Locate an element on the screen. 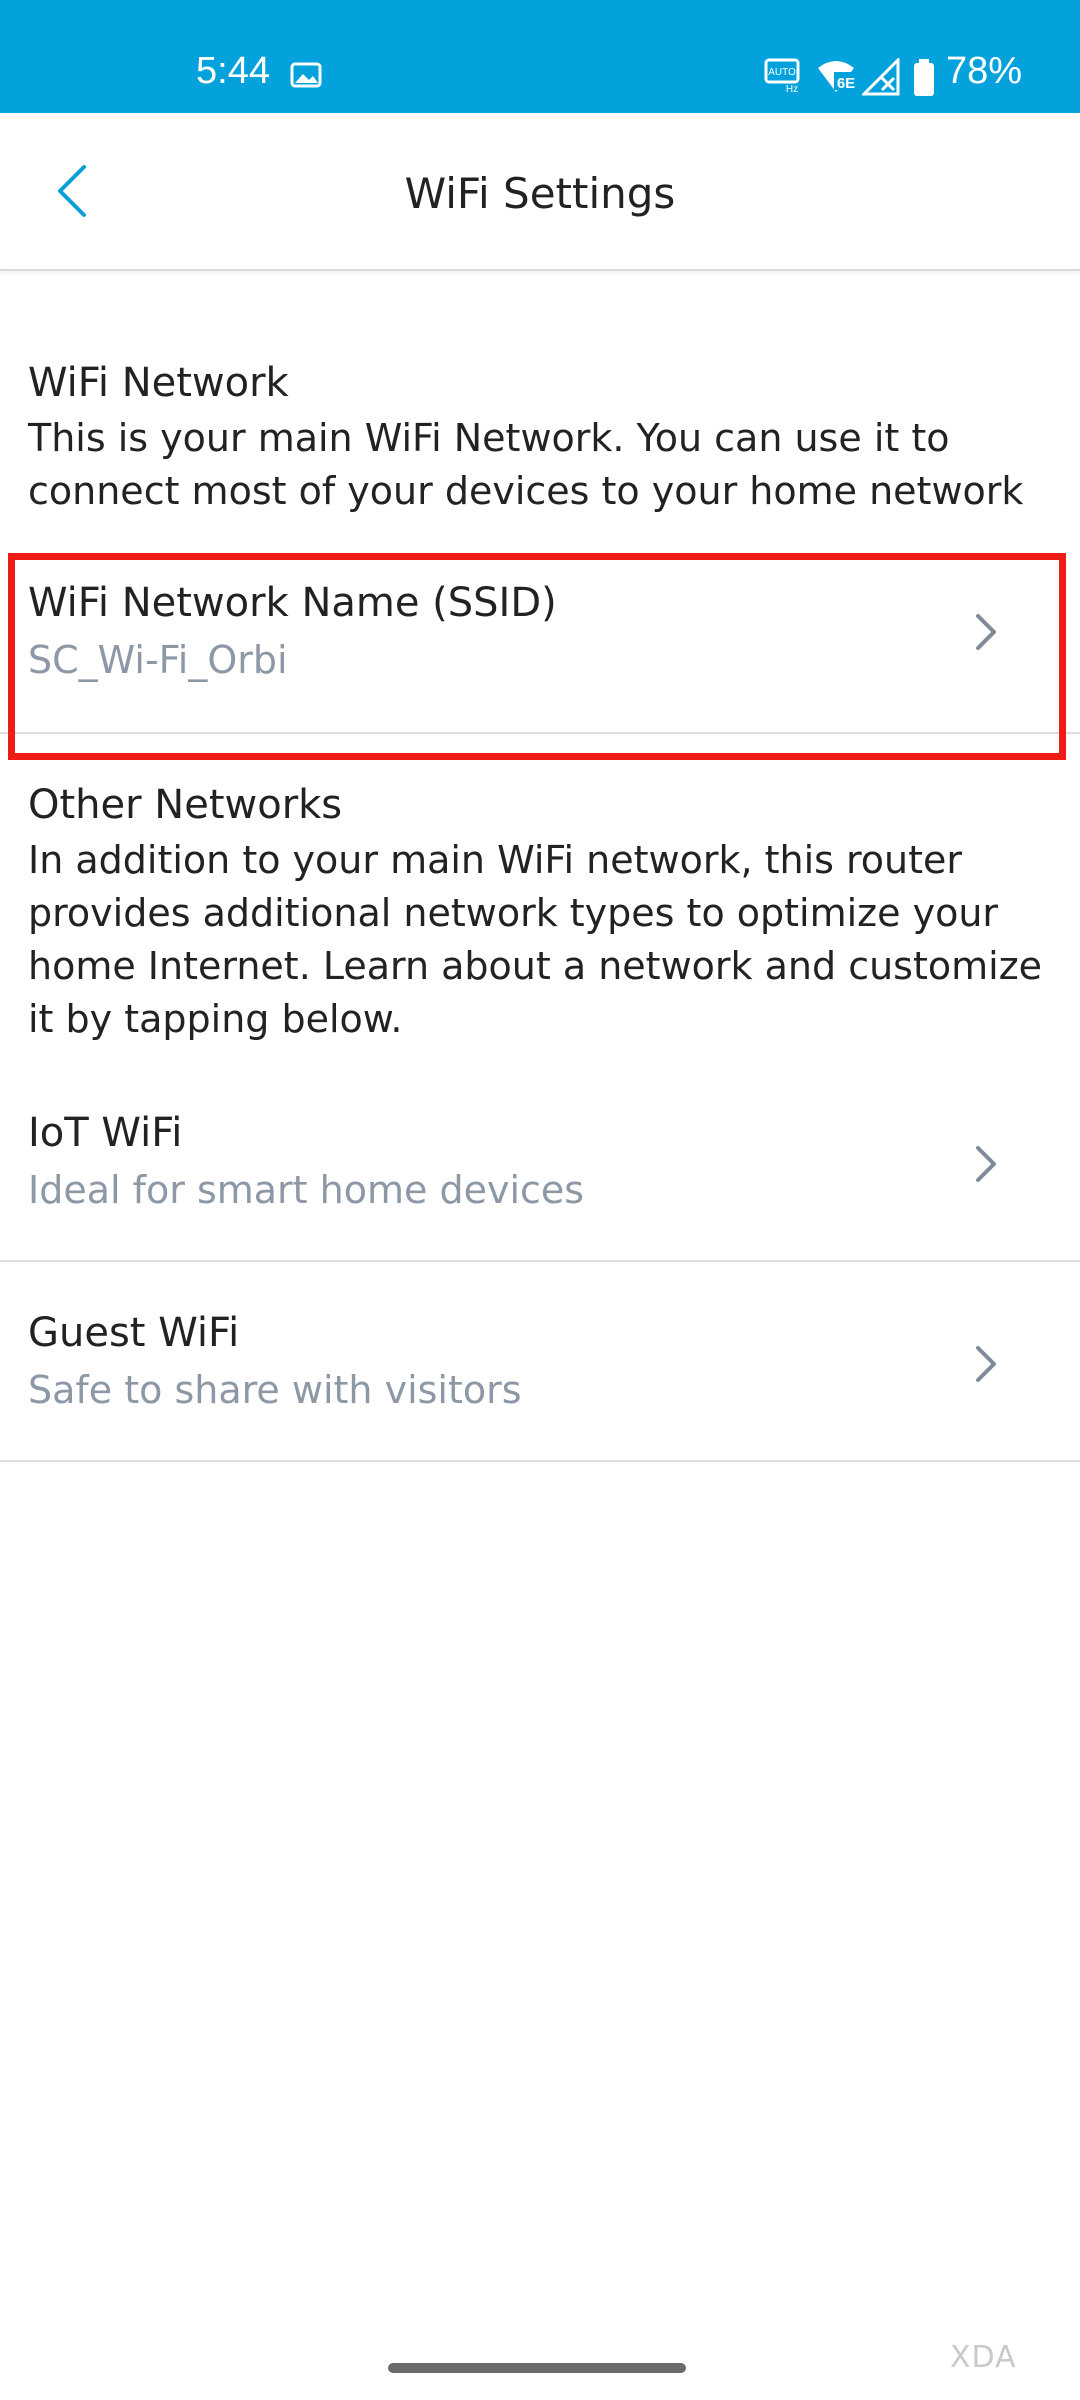 This screenshot has height=2400, width=1080. hz-label: Hz is located at coordinates (792, 89).